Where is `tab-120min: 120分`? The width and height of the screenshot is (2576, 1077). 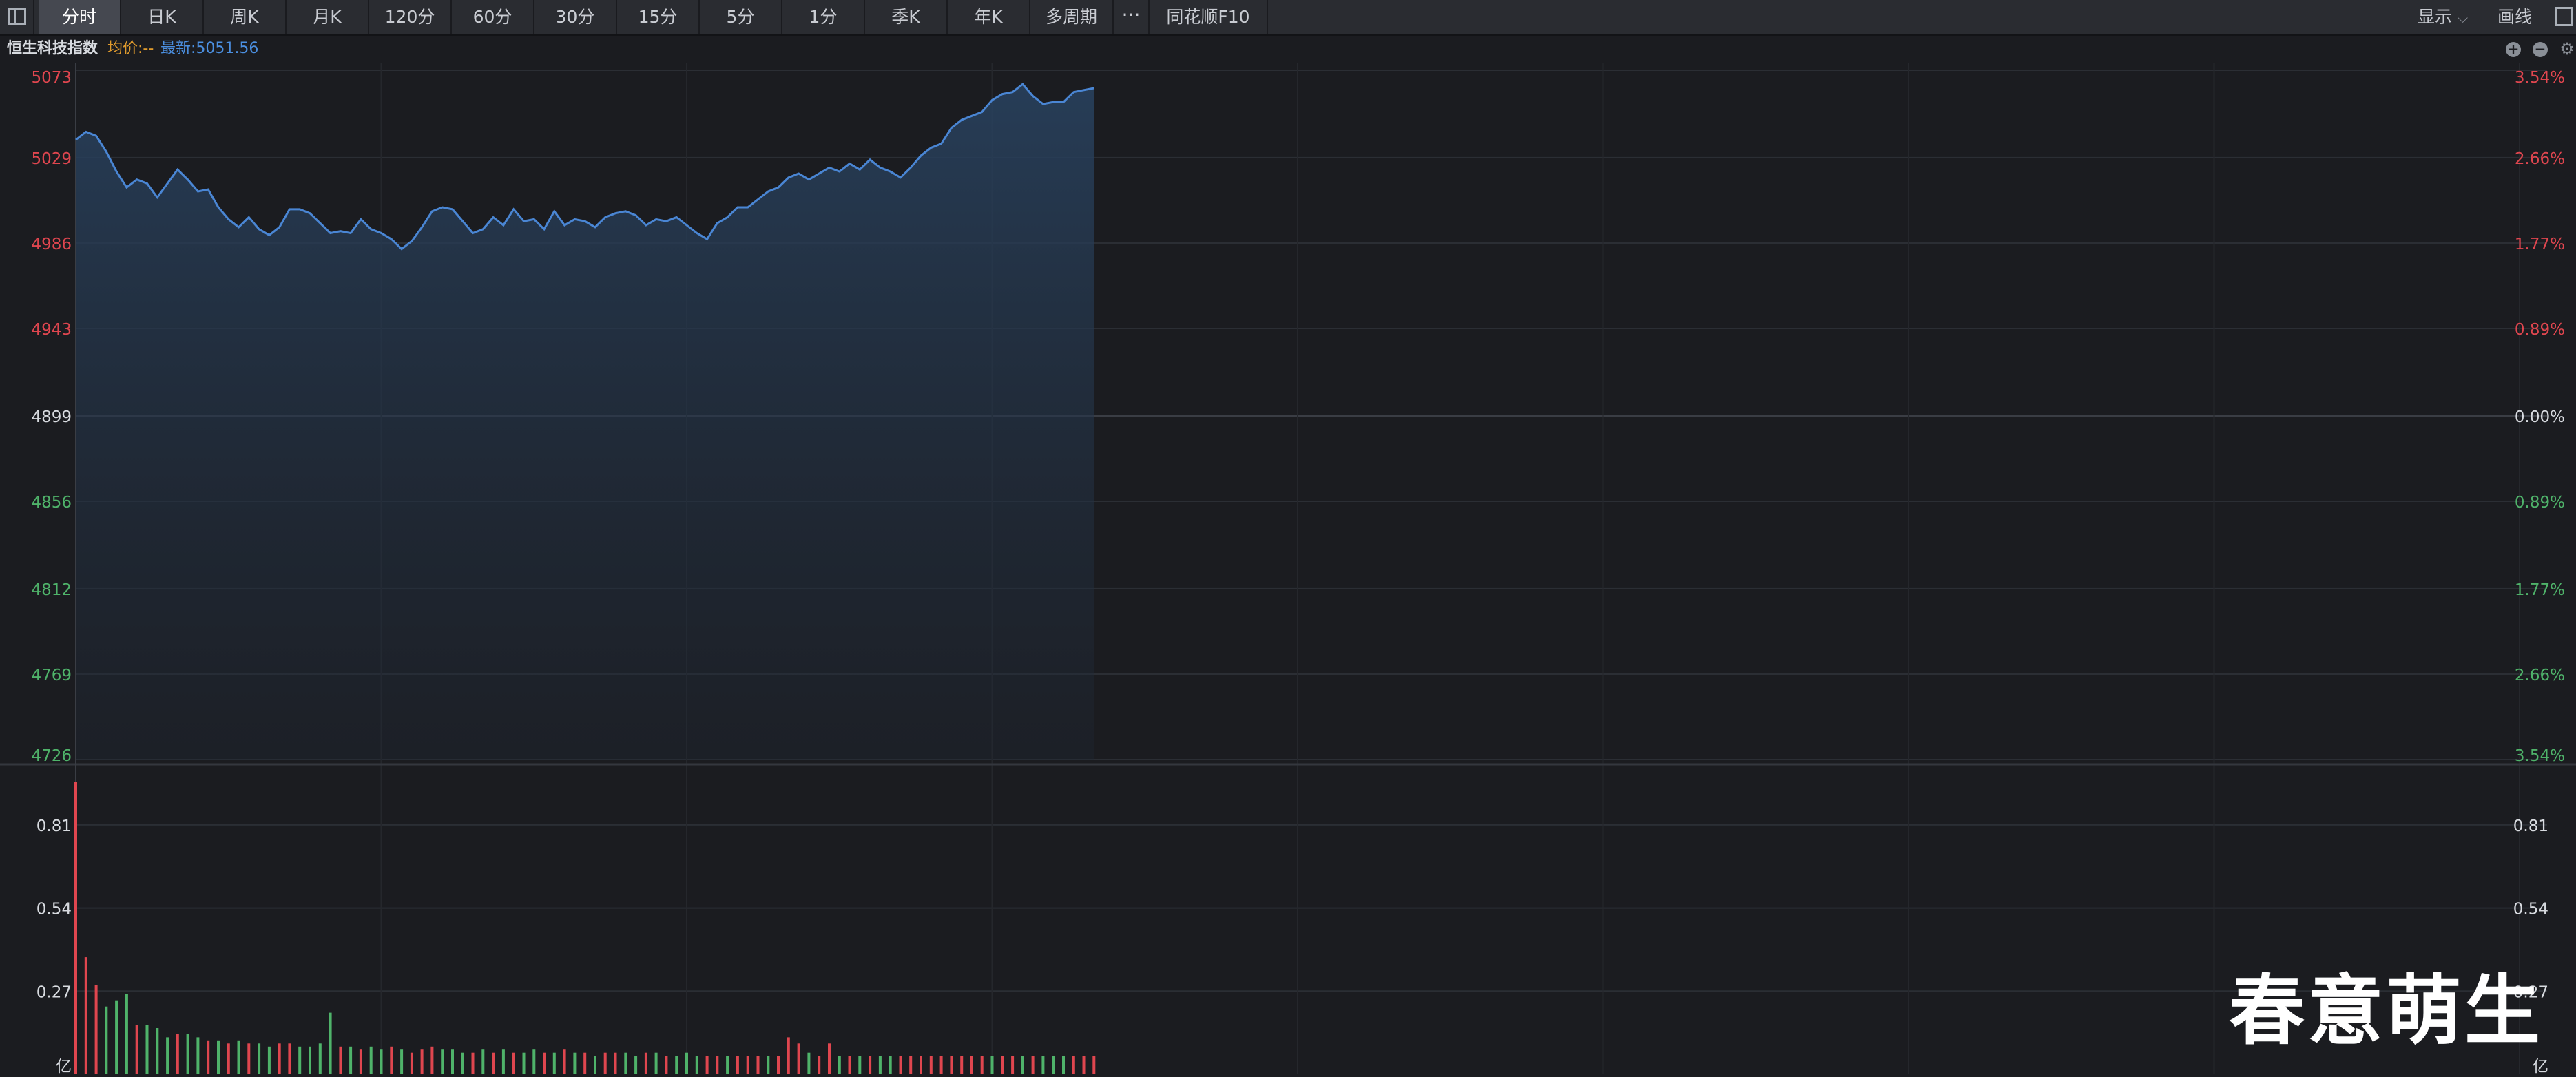
tab-120min: 120分 is located at coordinates (410, 17).